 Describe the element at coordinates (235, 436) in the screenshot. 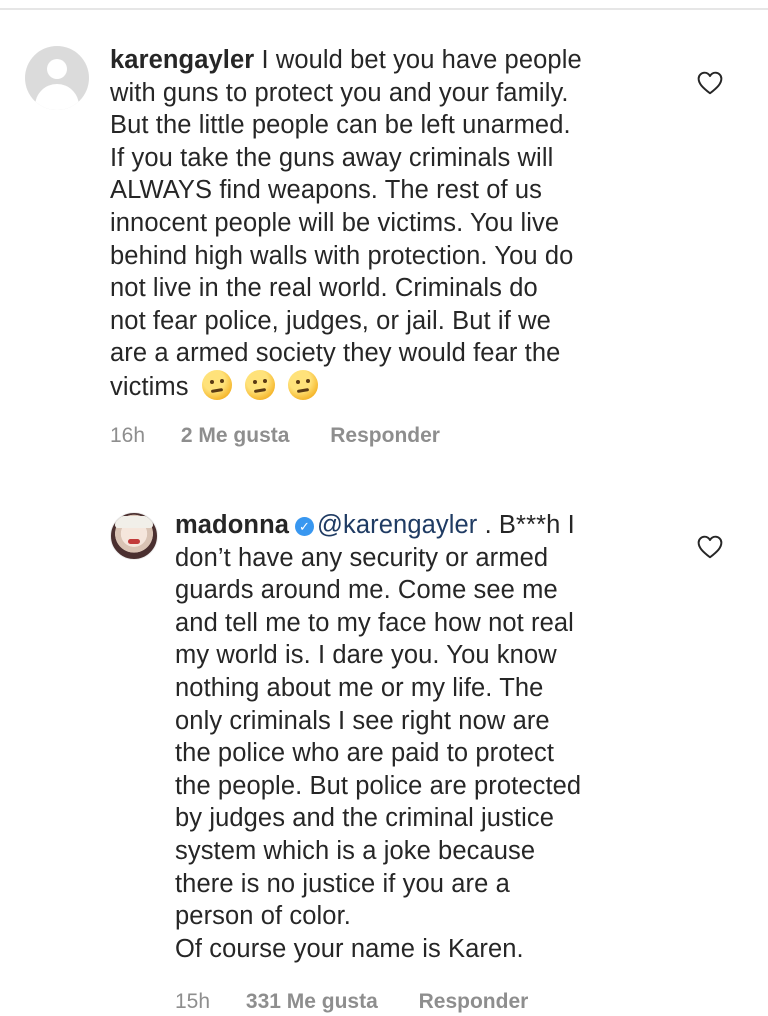

I see `comment-likes: 2 Me gusta` at that location.